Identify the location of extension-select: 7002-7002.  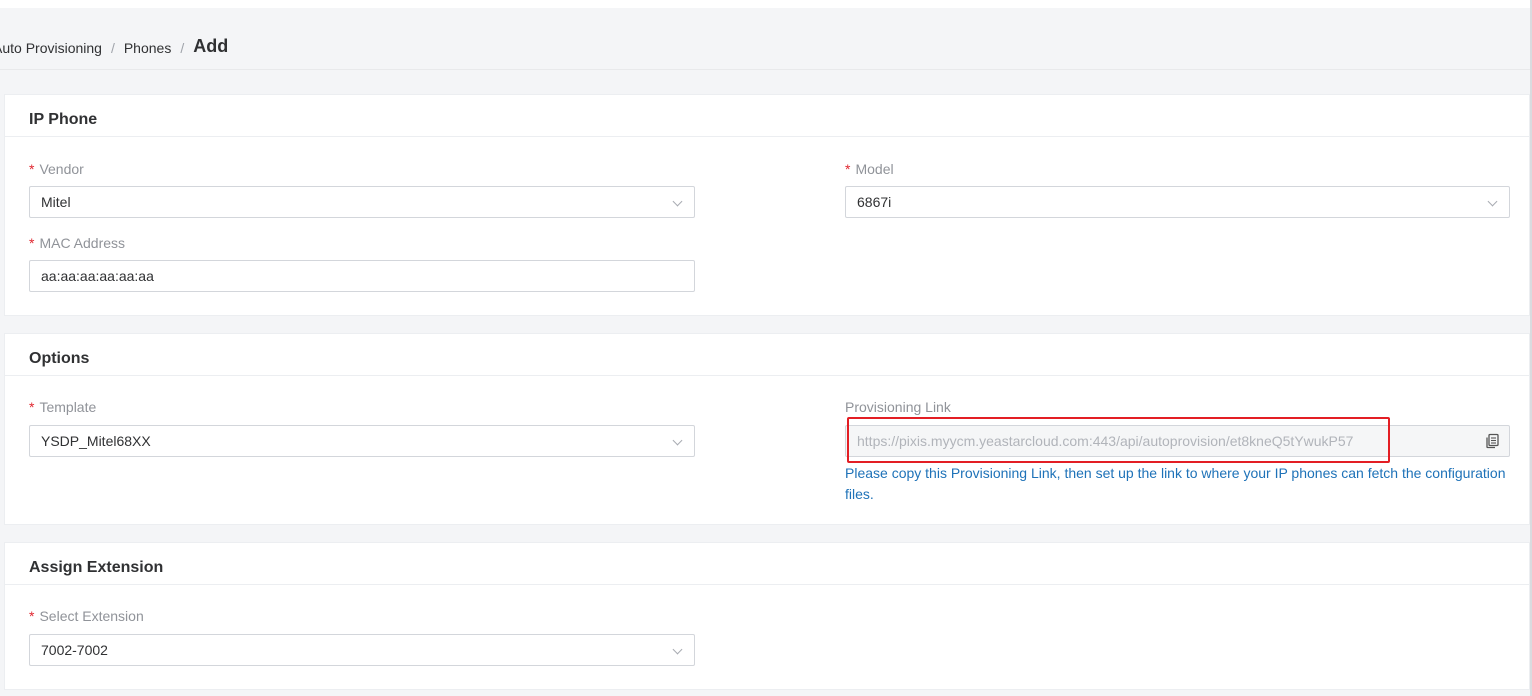
(362, 650).